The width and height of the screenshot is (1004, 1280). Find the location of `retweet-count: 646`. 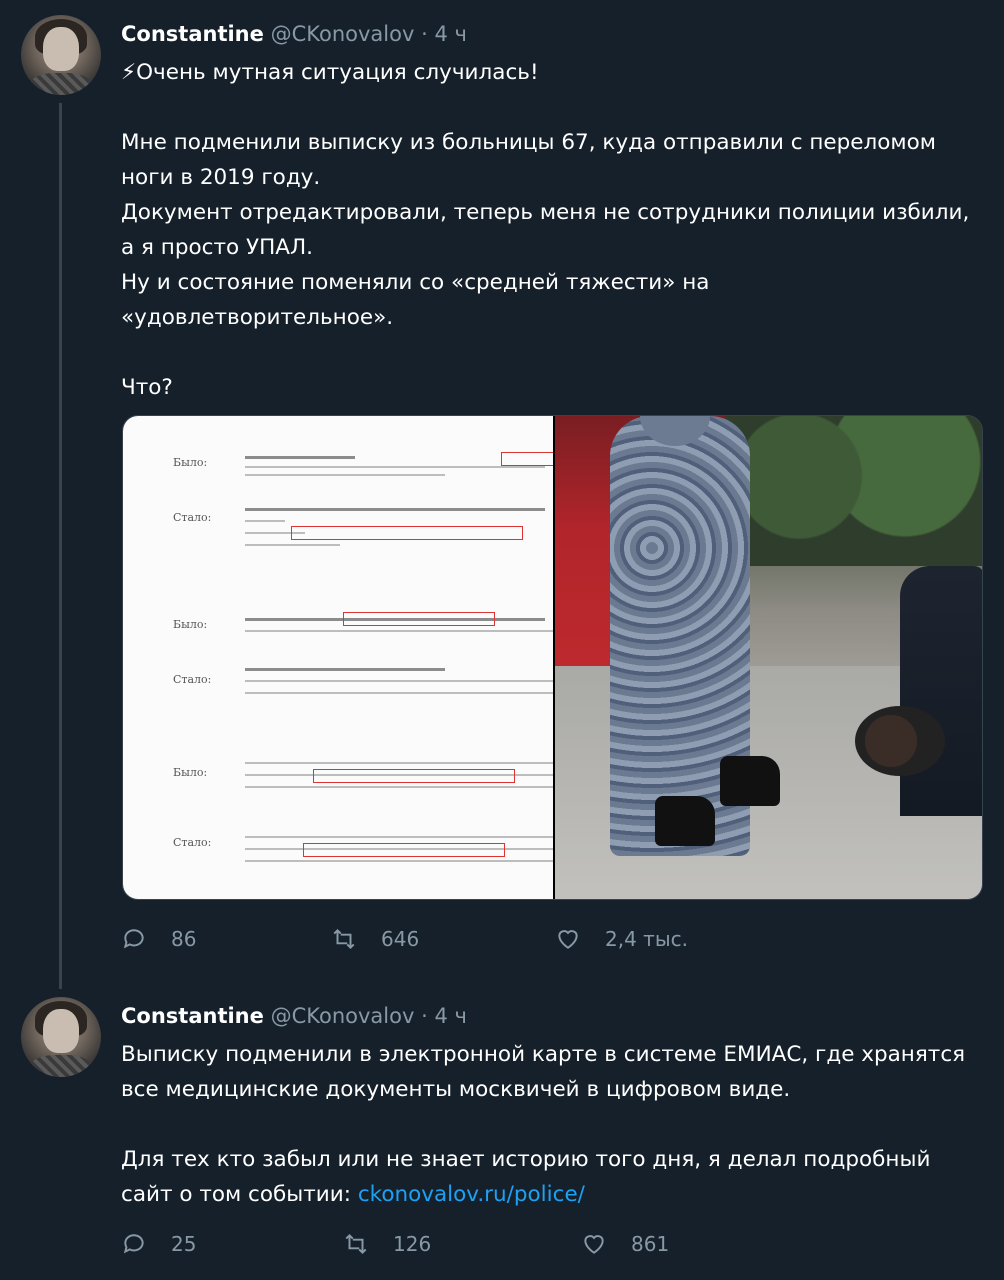

retweet-count: 646 is located at coordinates (400, 939).